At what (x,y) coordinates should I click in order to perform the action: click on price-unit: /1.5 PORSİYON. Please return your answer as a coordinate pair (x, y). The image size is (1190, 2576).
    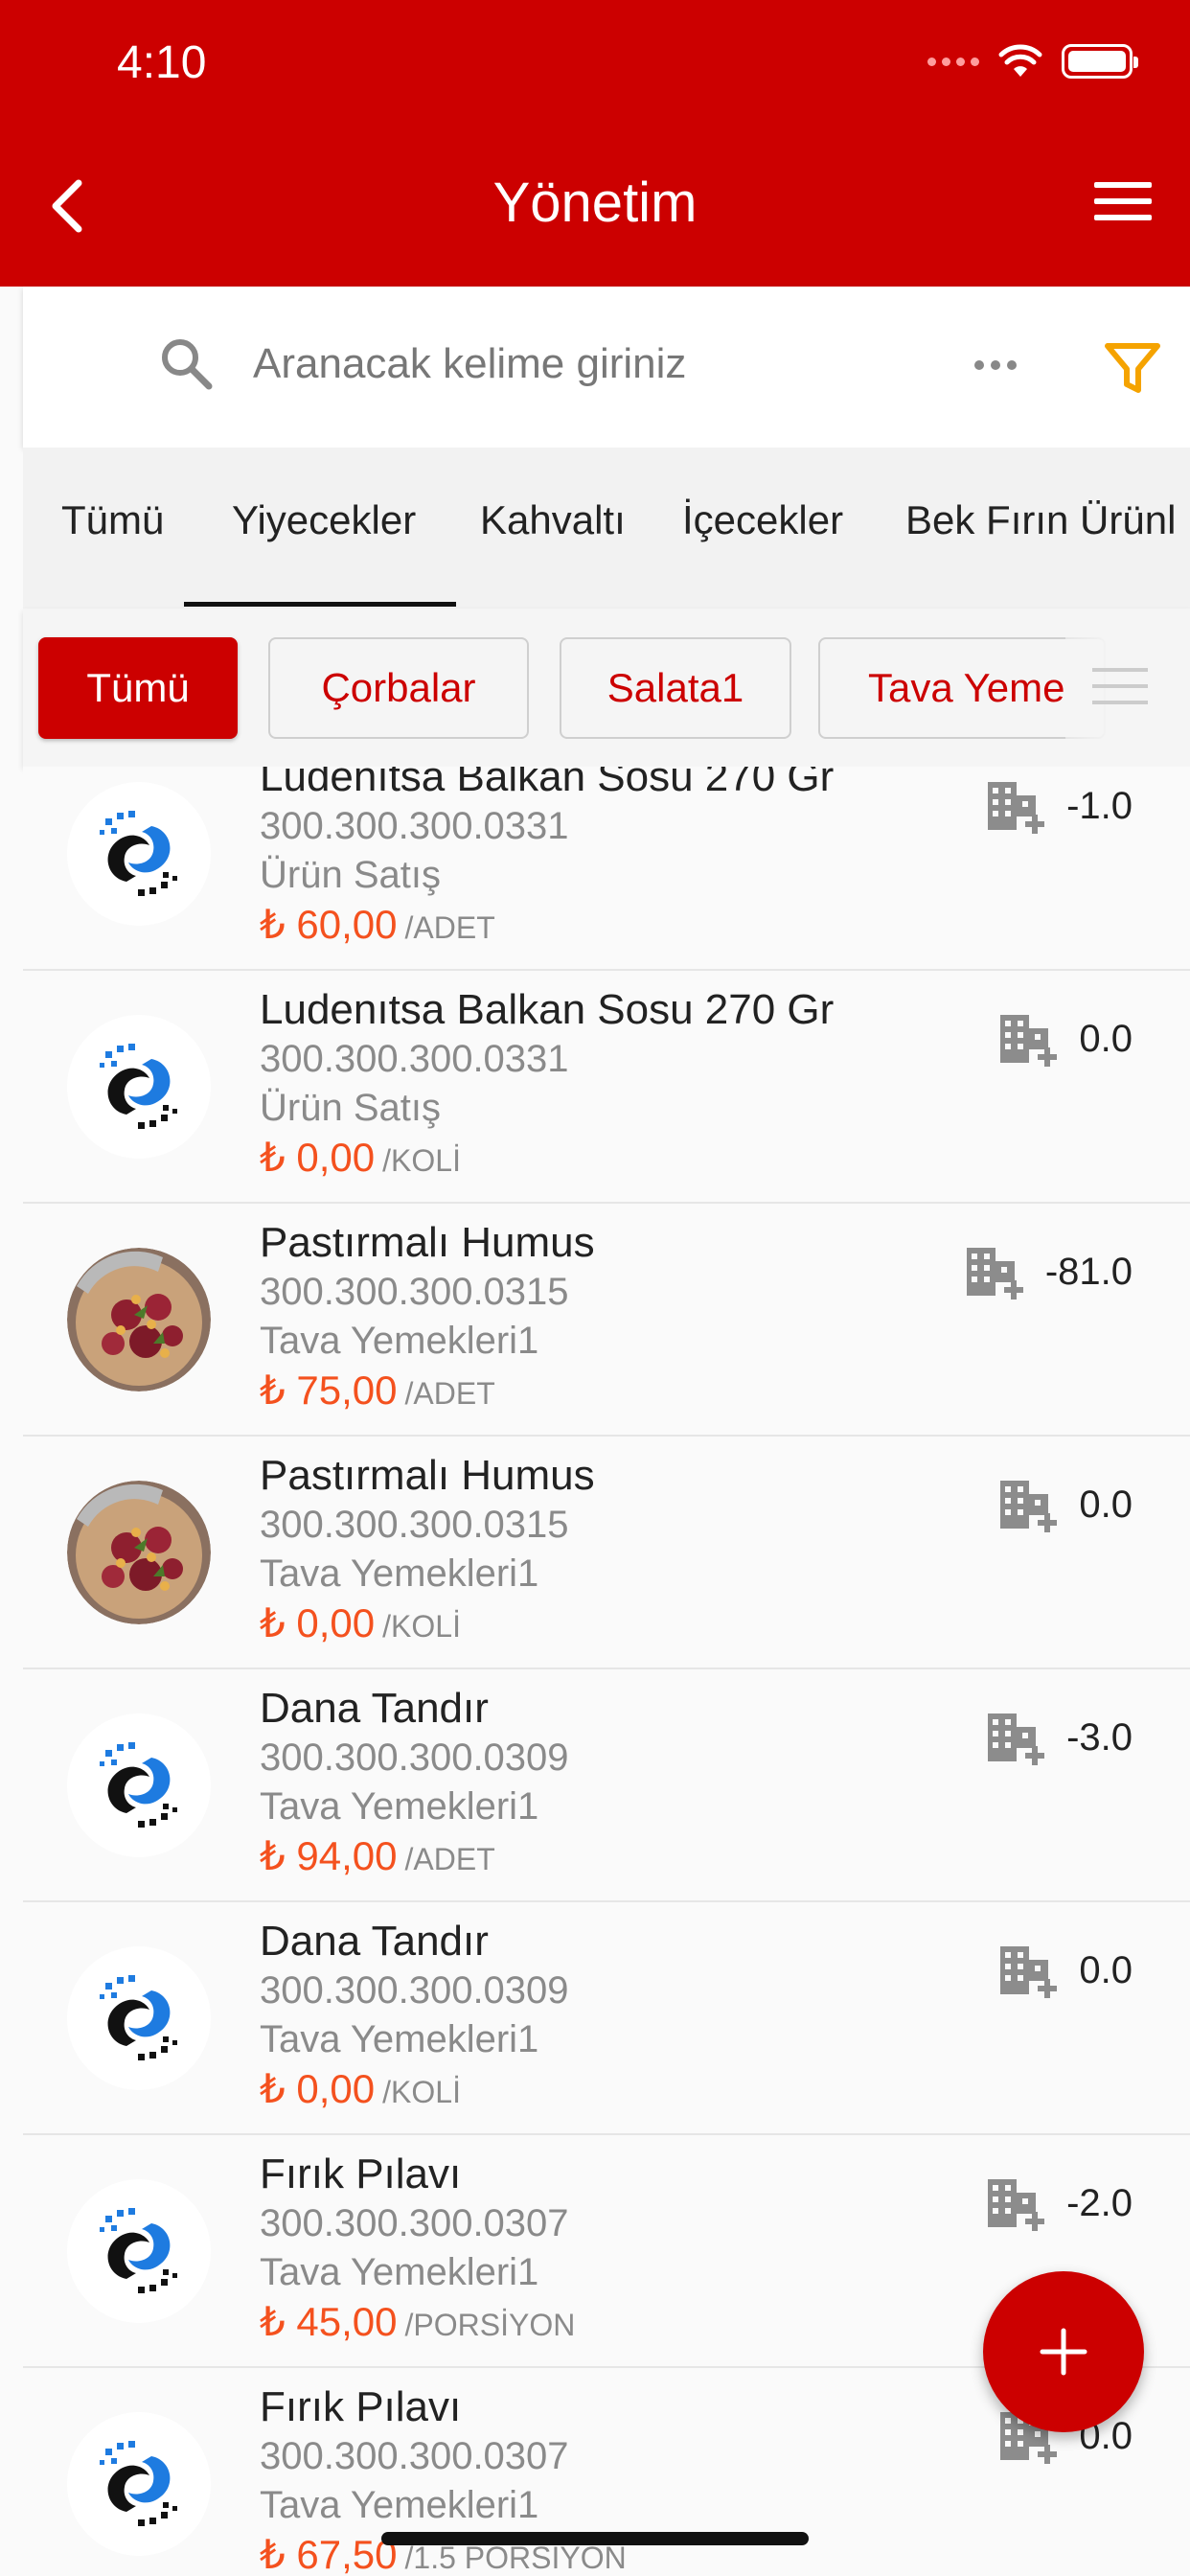
    Looking at the image, I should click on (515, 2558).